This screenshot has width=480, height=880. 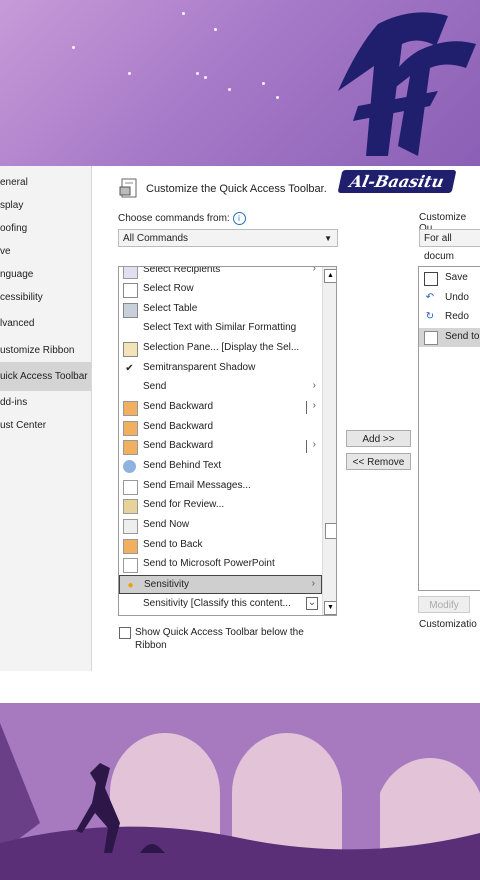 I want to click on scroll-up-icon: ▲, so click(x=330, y=276).